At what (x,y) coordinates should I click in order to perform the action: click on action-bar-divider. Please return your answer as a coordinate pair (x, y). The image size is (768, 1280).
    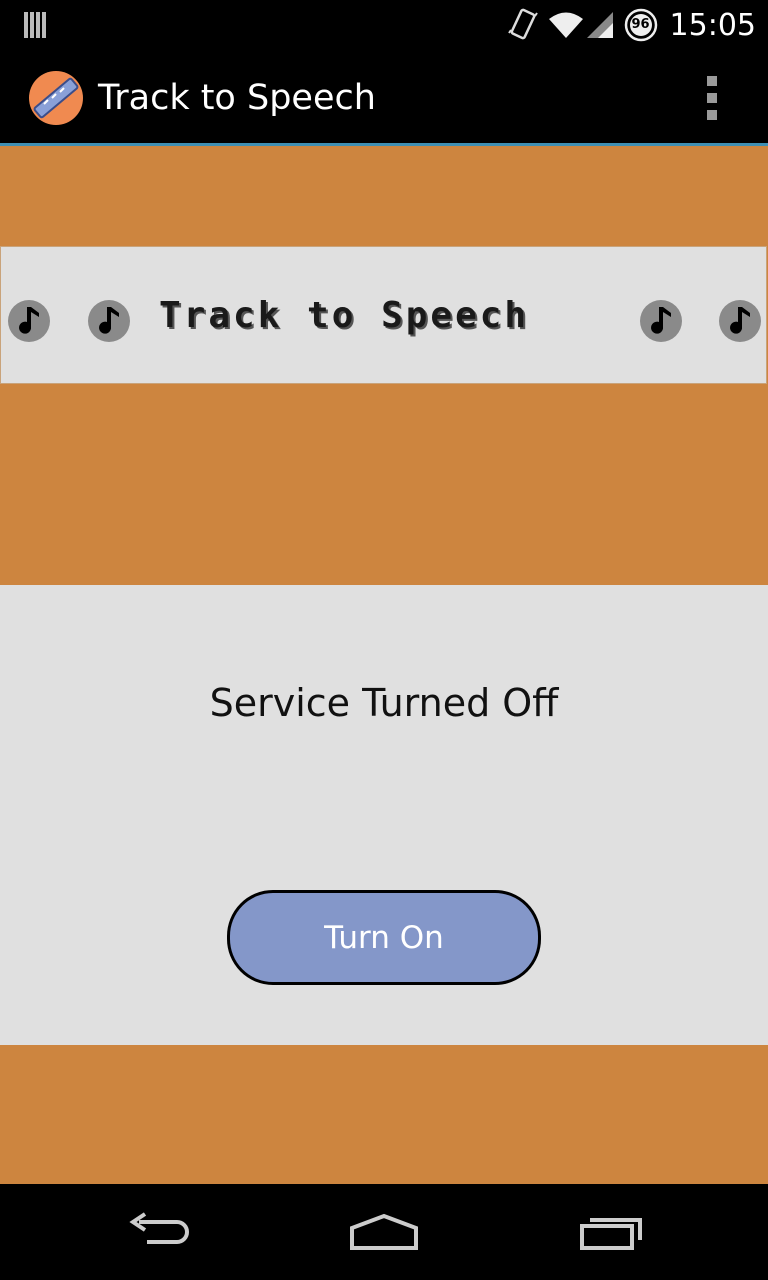
    Looking at the image, I should click on (384, 144).